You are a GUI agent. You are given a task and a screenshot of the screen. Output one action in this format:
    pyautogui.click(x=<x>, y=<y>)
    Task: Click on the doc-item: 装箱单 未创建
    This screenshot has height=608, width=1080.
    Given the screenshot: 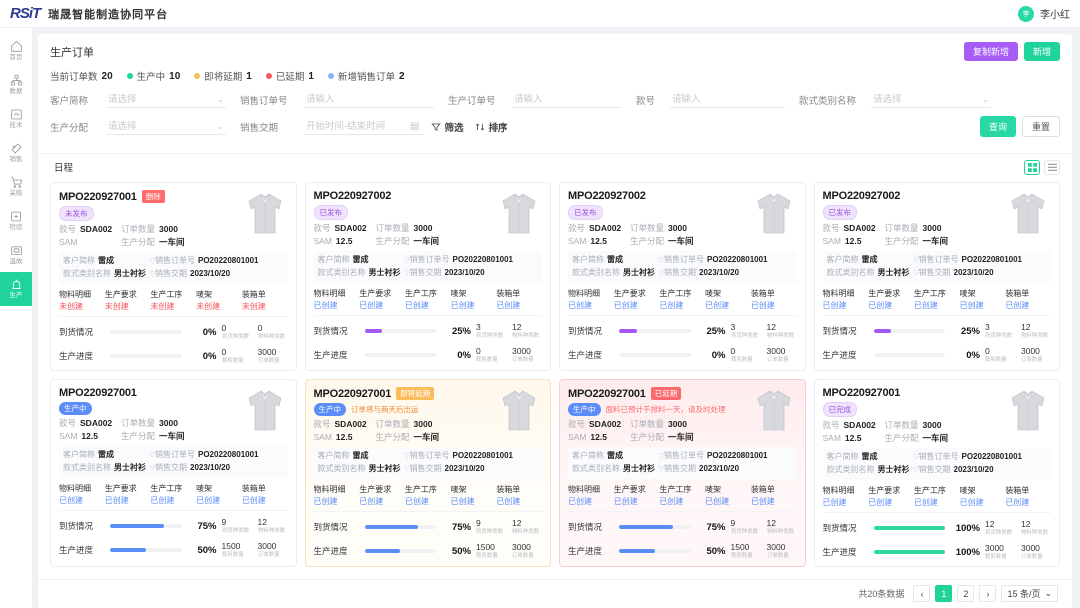 What is the action you would take?
    pyautogui.click(x=265, y=300)
    